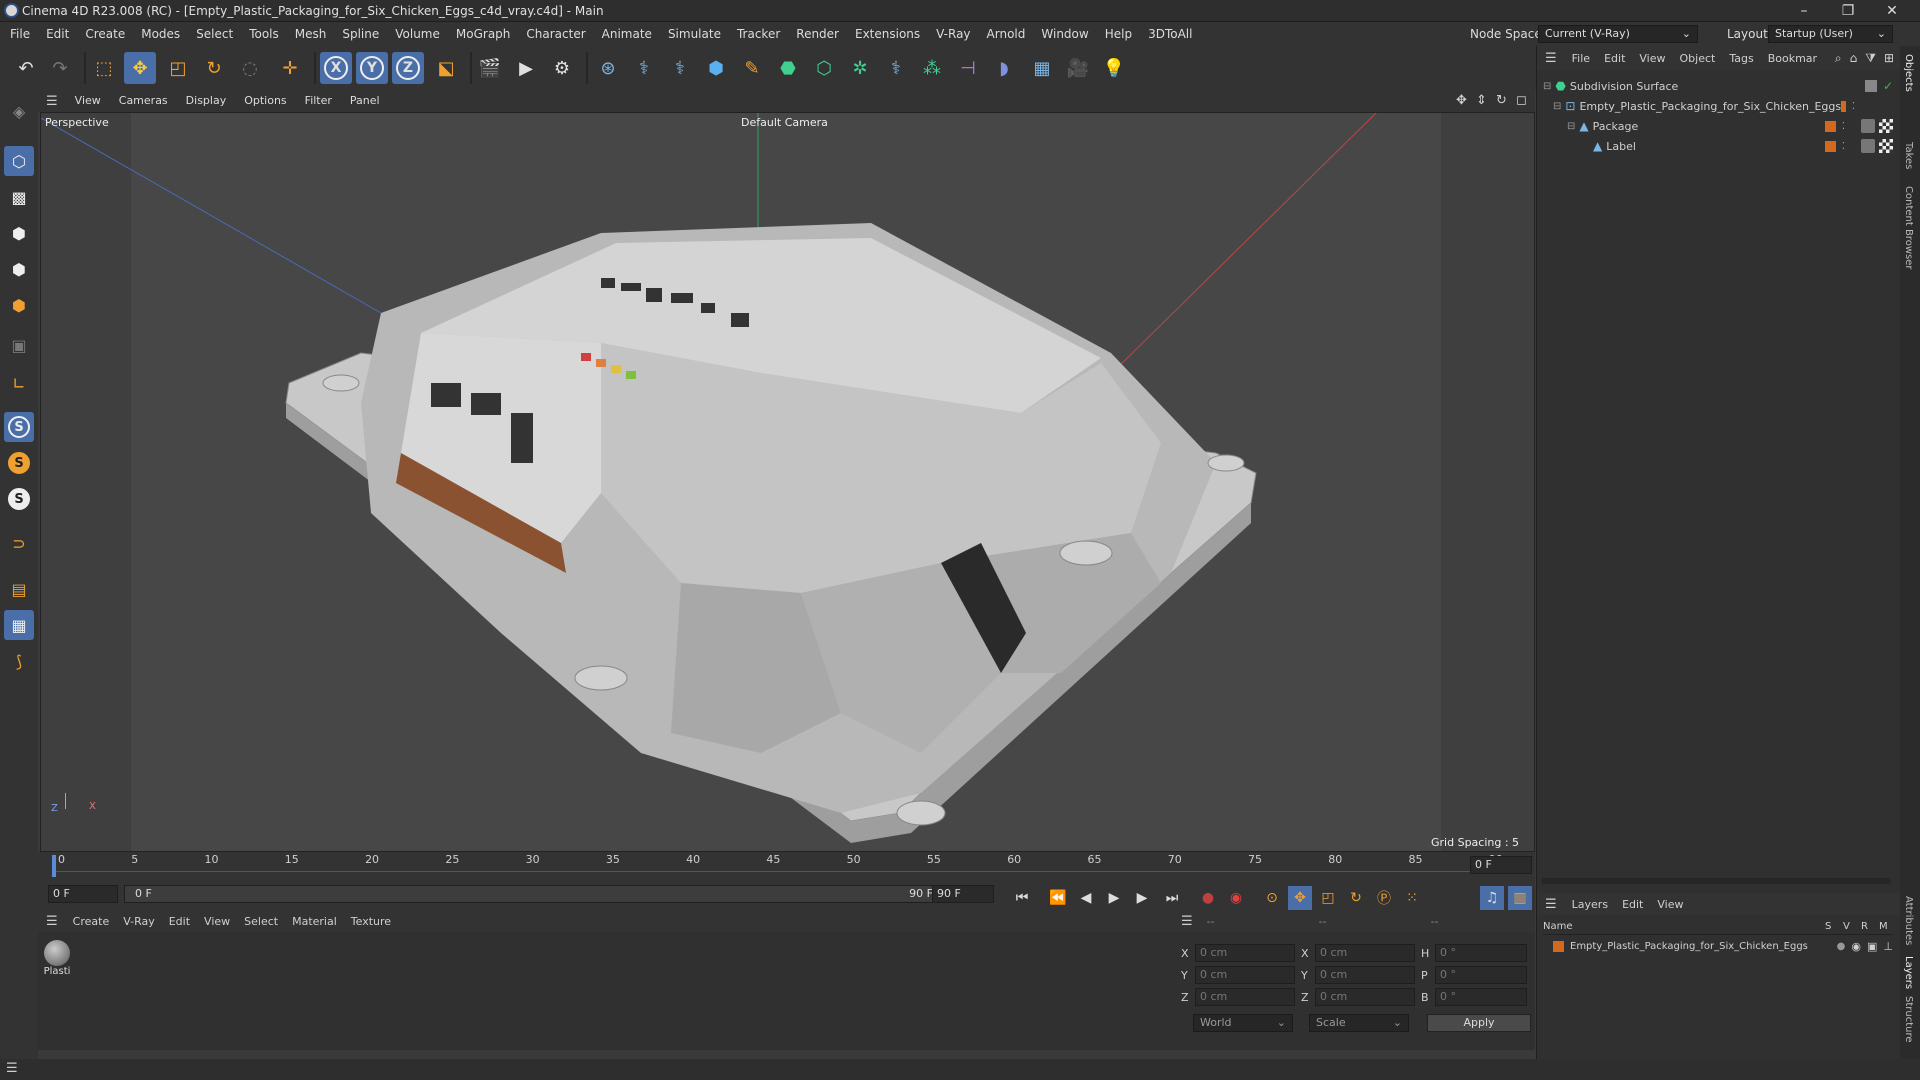  What do you see at coordinates (1590, 904) in the screenshot?
I see `layers-menu-layers: Layers` at bounding box center [1590, 904].